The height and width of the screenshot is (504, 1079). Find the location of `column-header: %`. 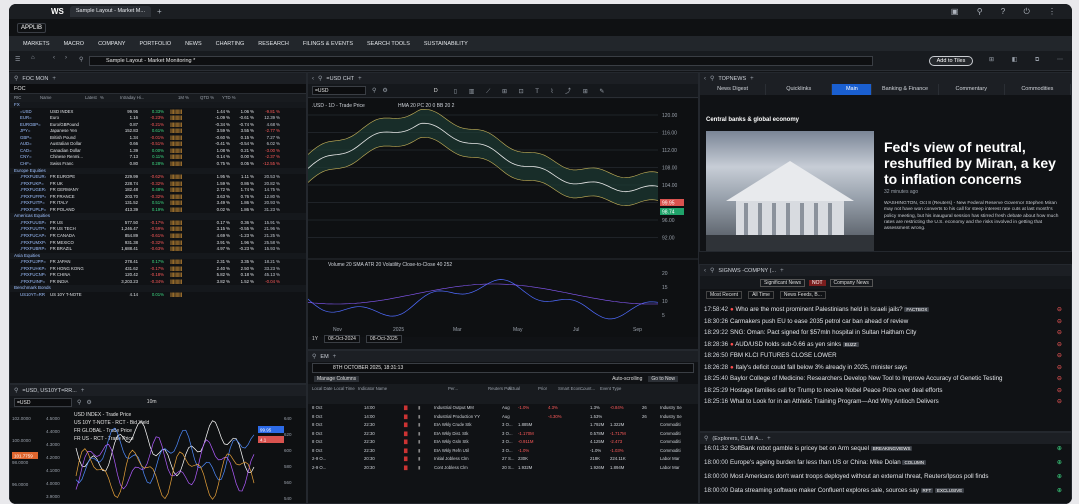

column-header: % is located at coordinates (102, 97).